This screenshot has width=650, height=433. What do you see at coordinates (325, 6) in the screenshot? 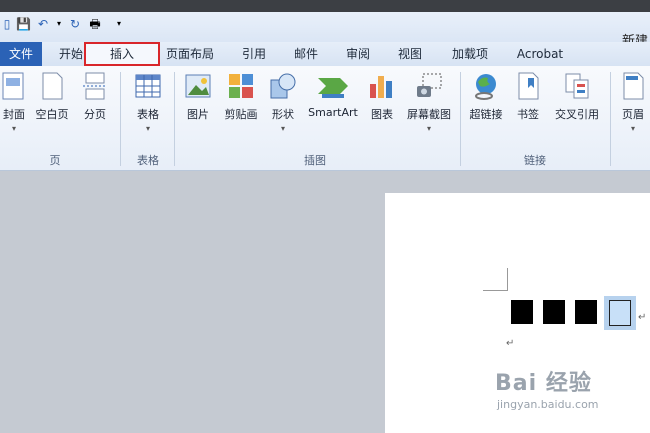
I see `window-top-bar` at bounding box center [325, 6].